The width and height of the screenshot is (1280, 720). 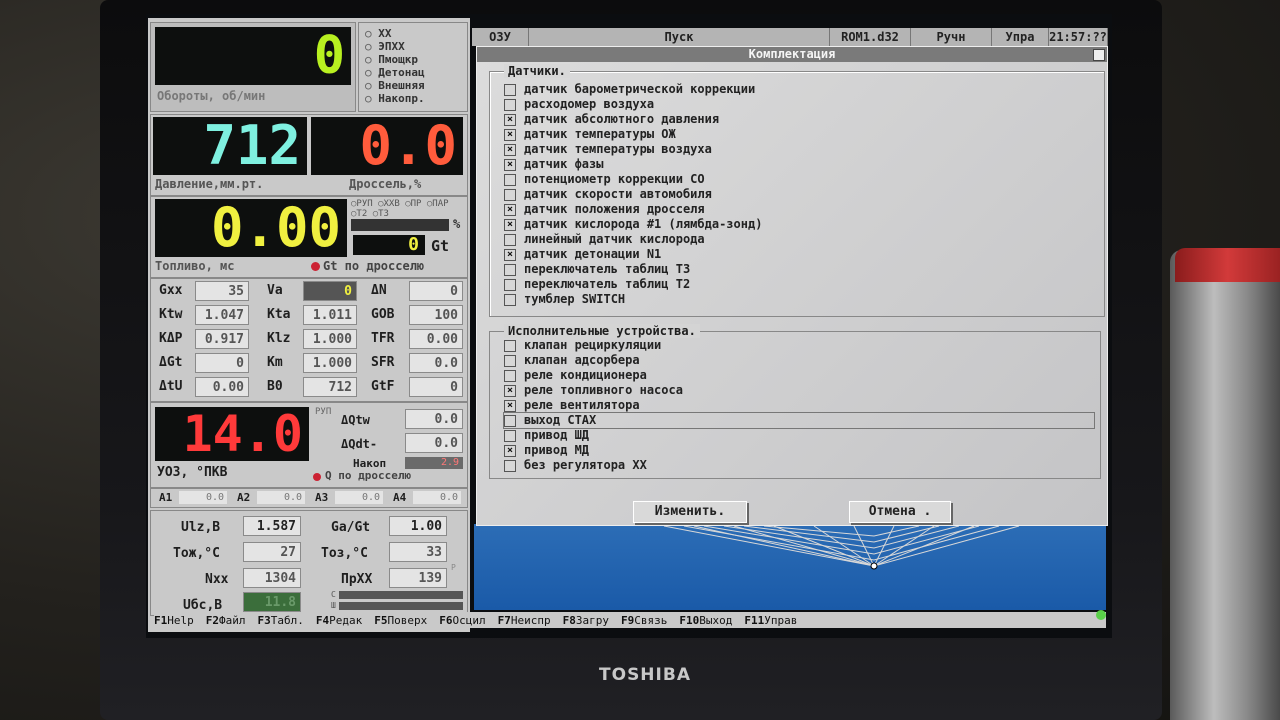 What do you see at coordinates (281, 620) in the screenshot?
I see `fkey-f3: F3Табл.` at bounding box center [281, 620].